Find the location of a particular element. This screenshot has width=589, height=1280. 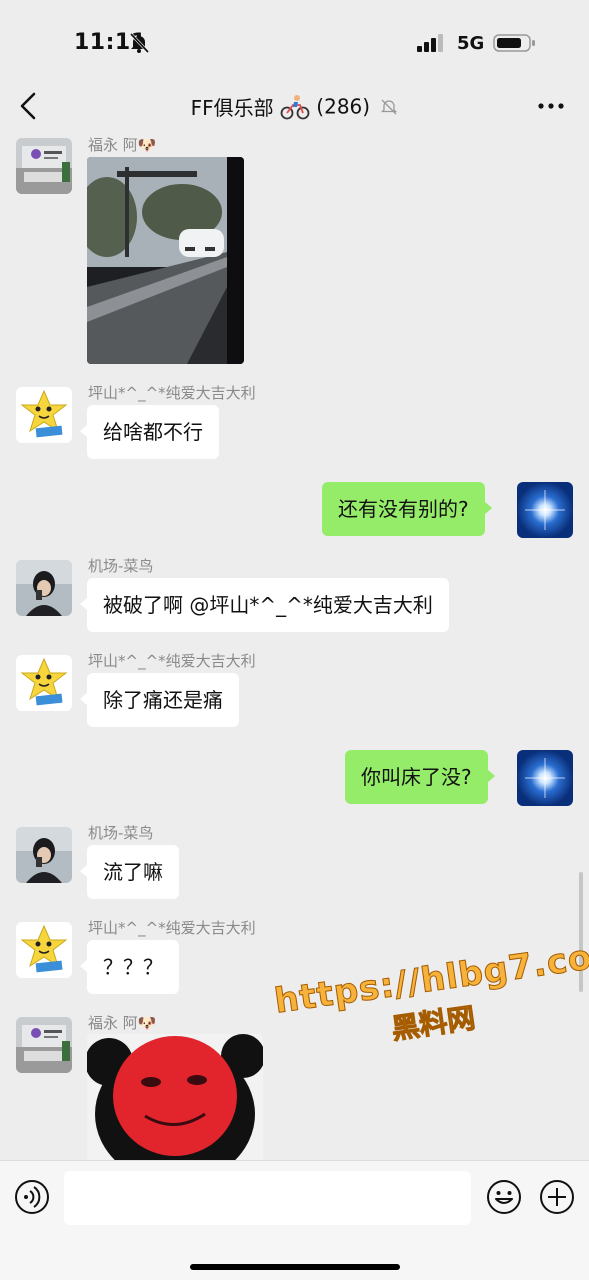

input-bar is located at coordinates (294, 1220).